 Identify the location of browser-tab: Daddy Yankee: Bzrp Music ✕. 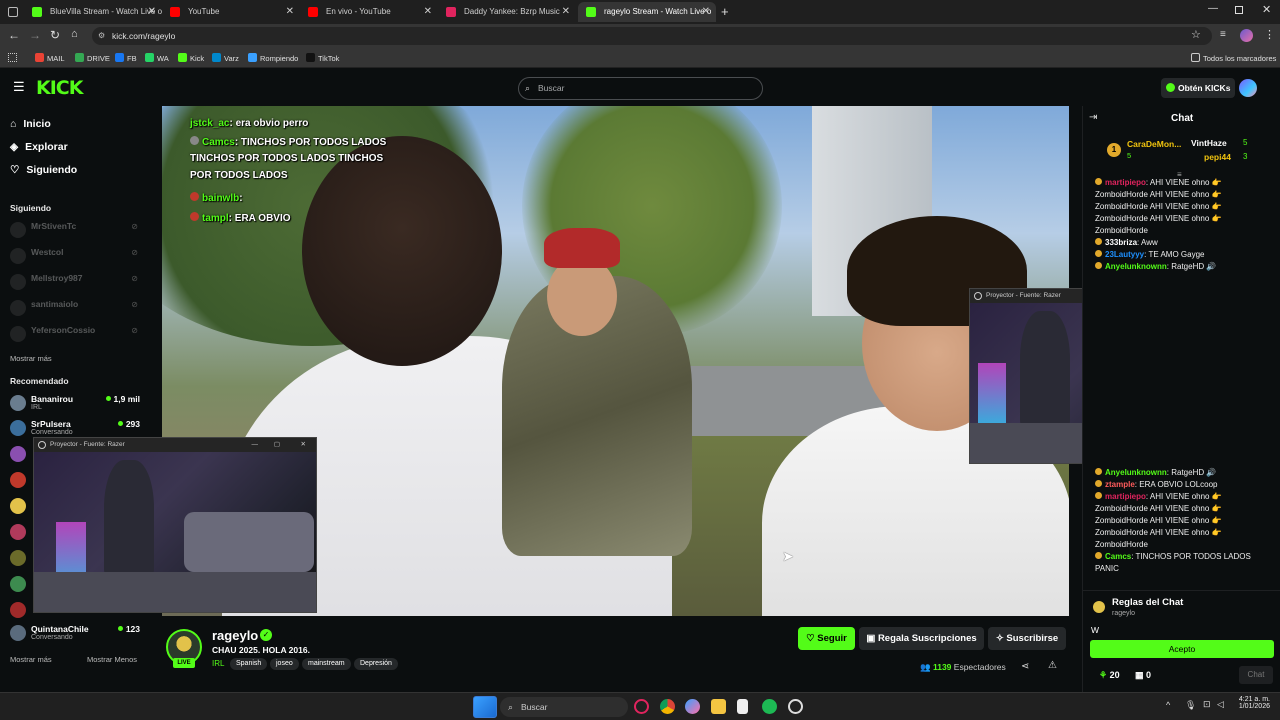
(507, 12).